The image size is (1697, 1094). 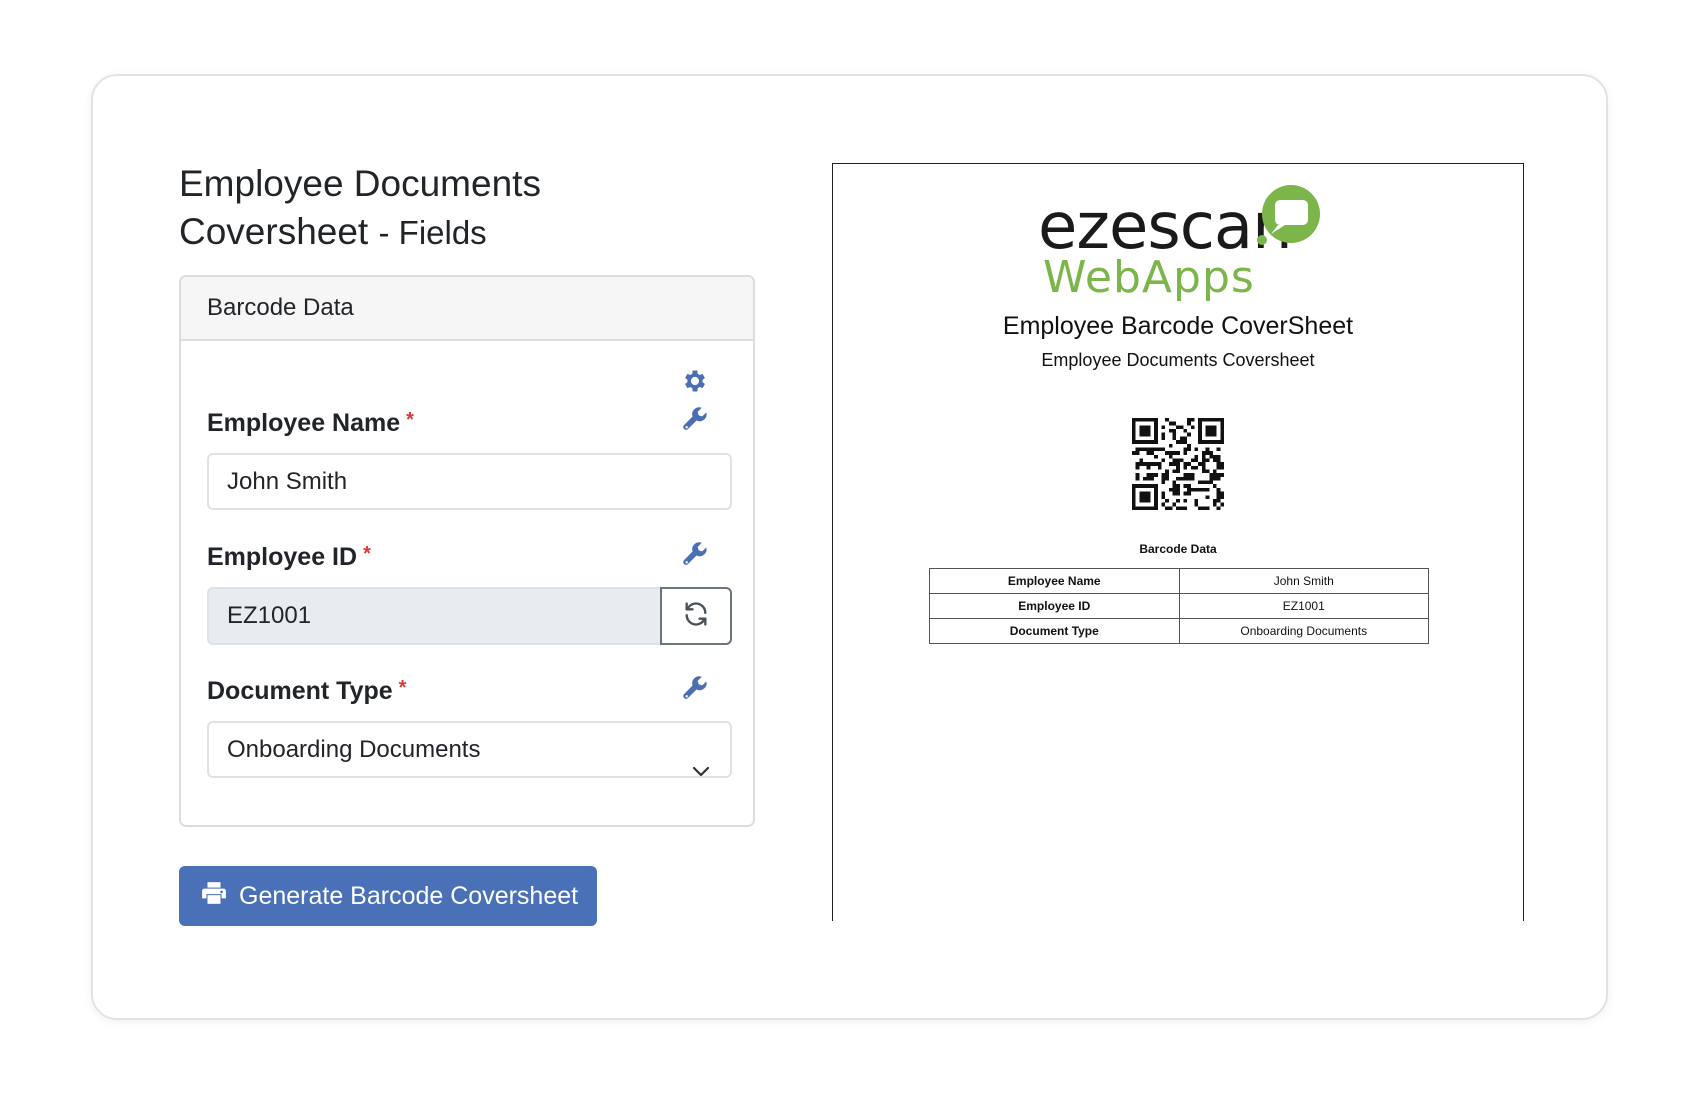 I want to click on page-title: Employee Documents Coversheet - Fields, so click(x=389, y=208).